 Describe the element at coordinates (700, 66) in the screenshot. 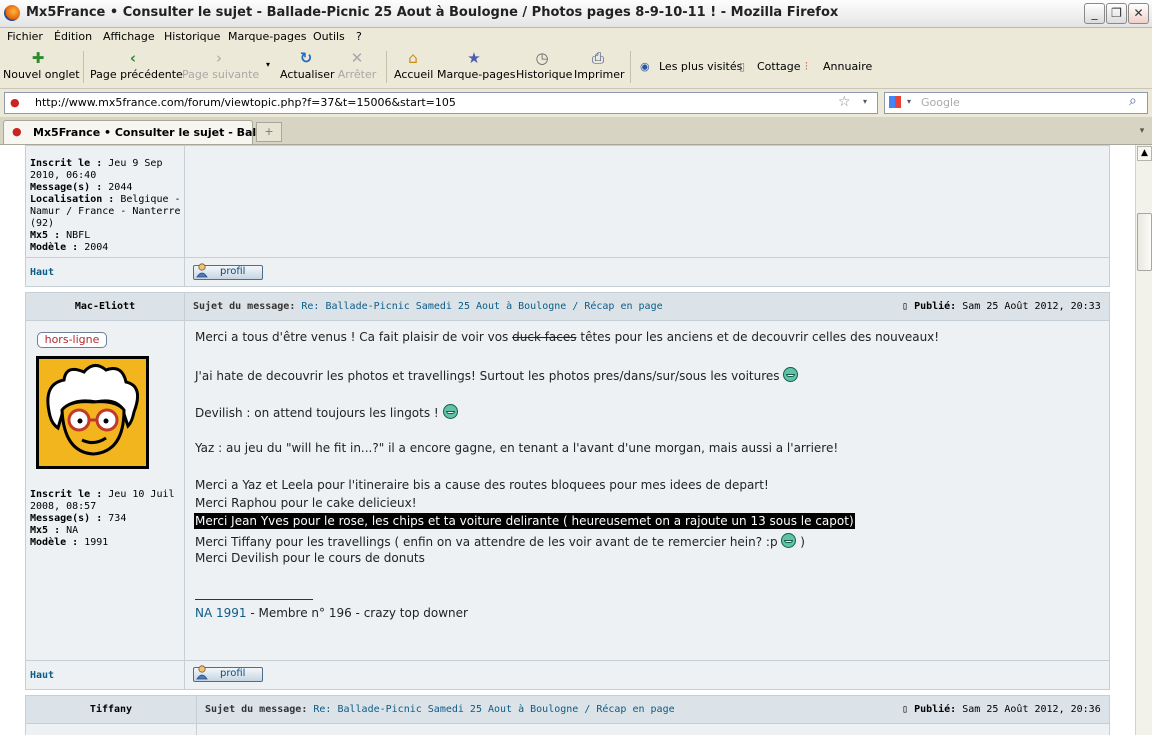

I see `bookmark-most-visited: Les plus visités` at that location.